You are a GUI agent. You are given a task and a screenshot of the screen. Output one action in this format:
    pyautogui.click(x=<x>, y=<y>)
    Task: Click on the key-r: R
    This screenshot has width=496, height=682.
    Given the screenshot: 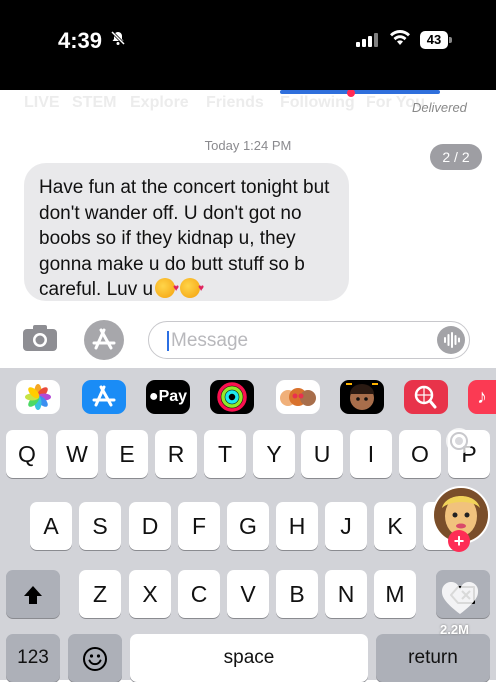 What is the action you would take?
    pyautogui.click(x=176, y=454)
    